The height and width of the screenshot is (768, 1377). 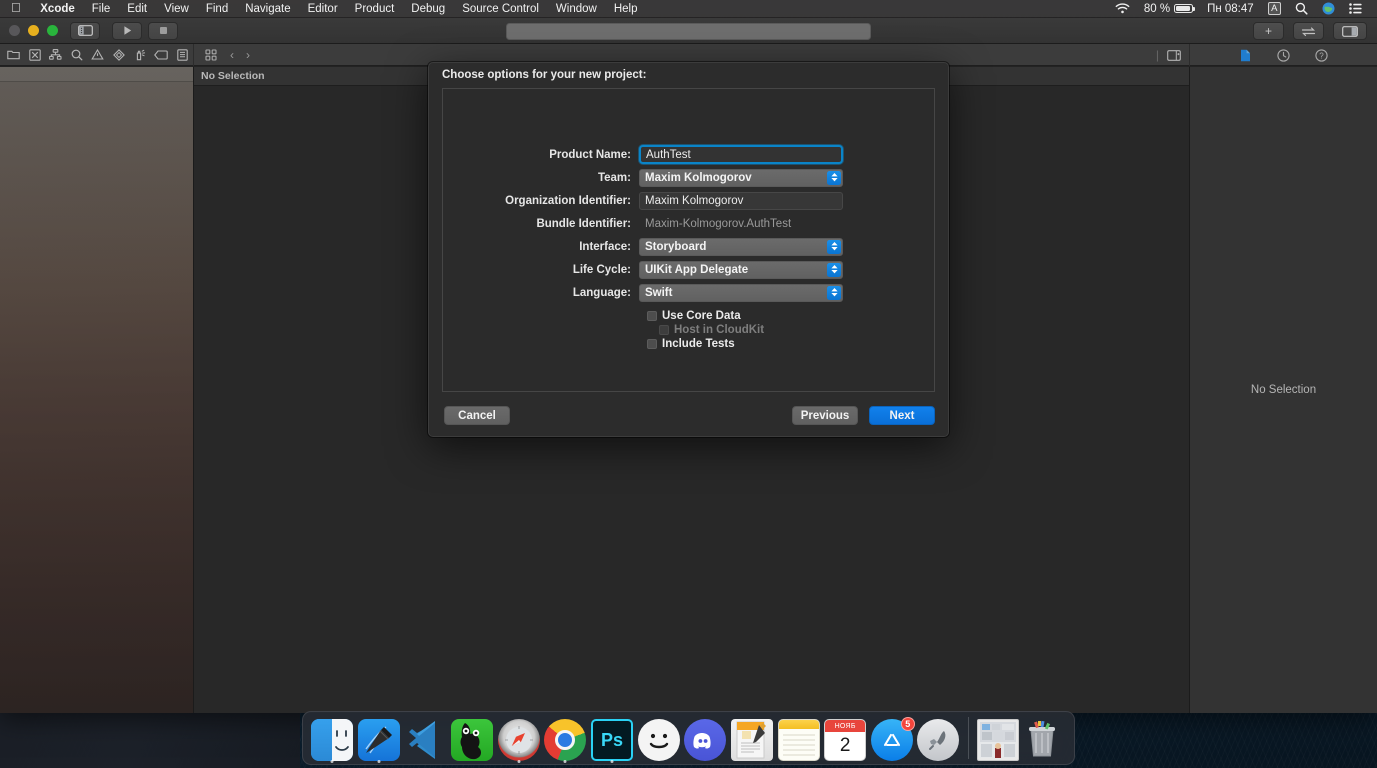 I want to click on minimize-window-button, so click(x=33, y=30).